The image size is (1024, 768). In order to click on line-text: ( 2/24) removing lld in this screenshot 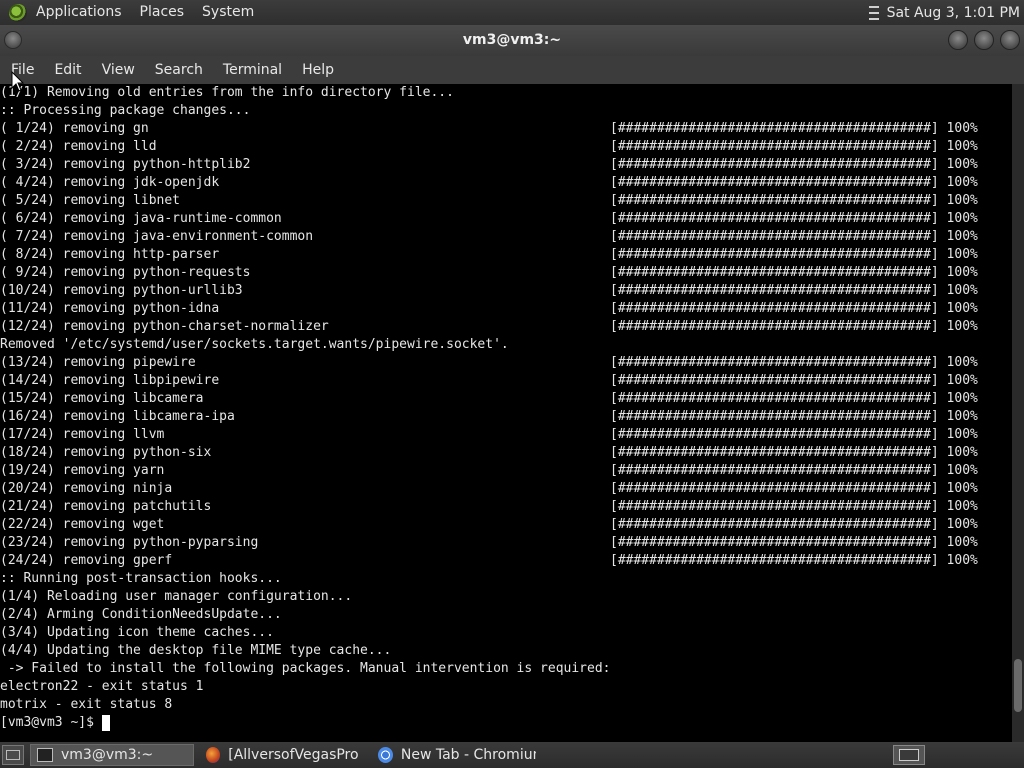, I will do `click(78, 146)`.